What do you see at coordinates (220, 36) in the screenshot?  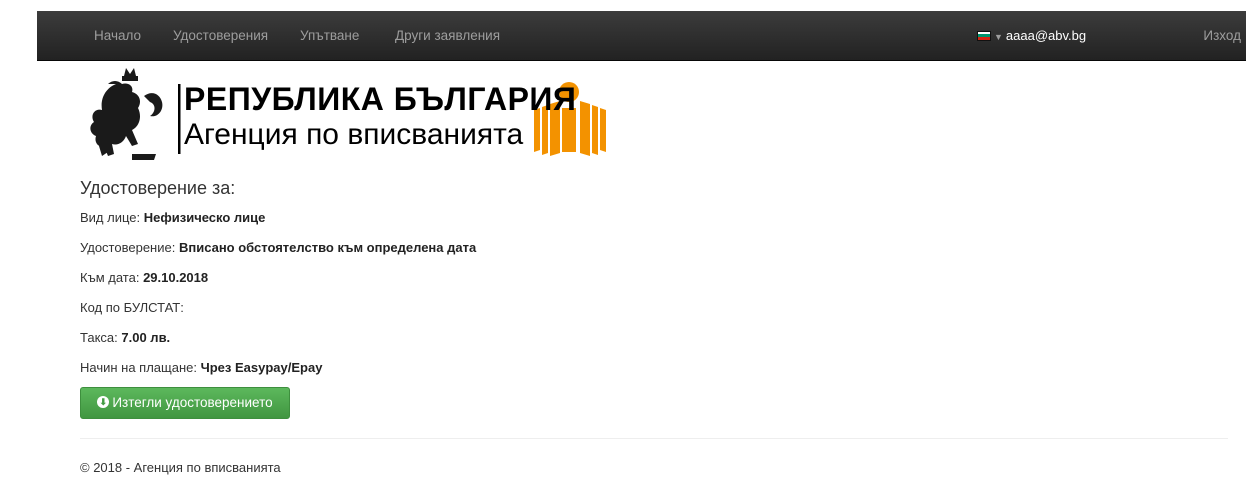 I see `nav-certificates: Удостоверения` at bounding box center [220, 36].